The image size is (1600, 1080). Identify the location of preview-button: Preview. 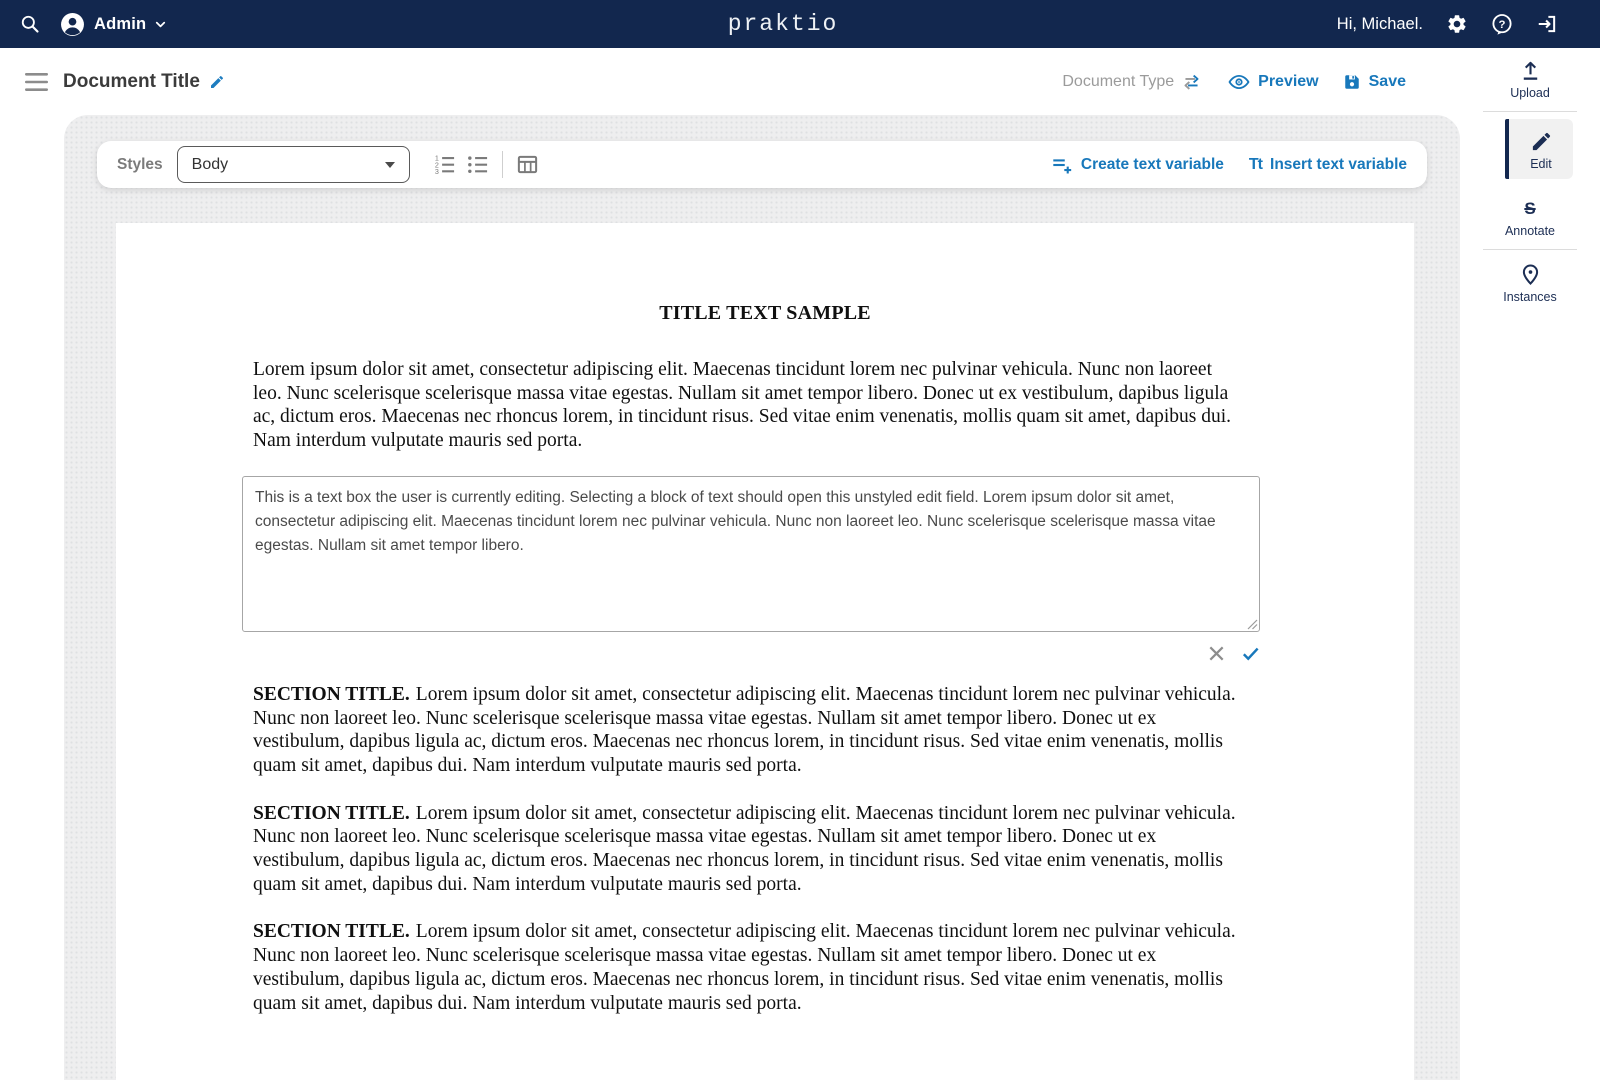
(1273, 81).